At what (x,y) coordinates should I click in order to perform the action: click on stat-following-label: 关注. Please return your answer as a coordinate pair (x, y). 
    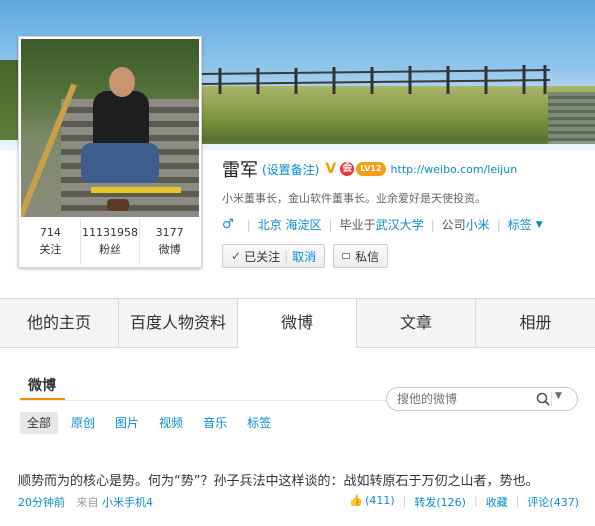
    Looking at the image, I should click on (50, 249).